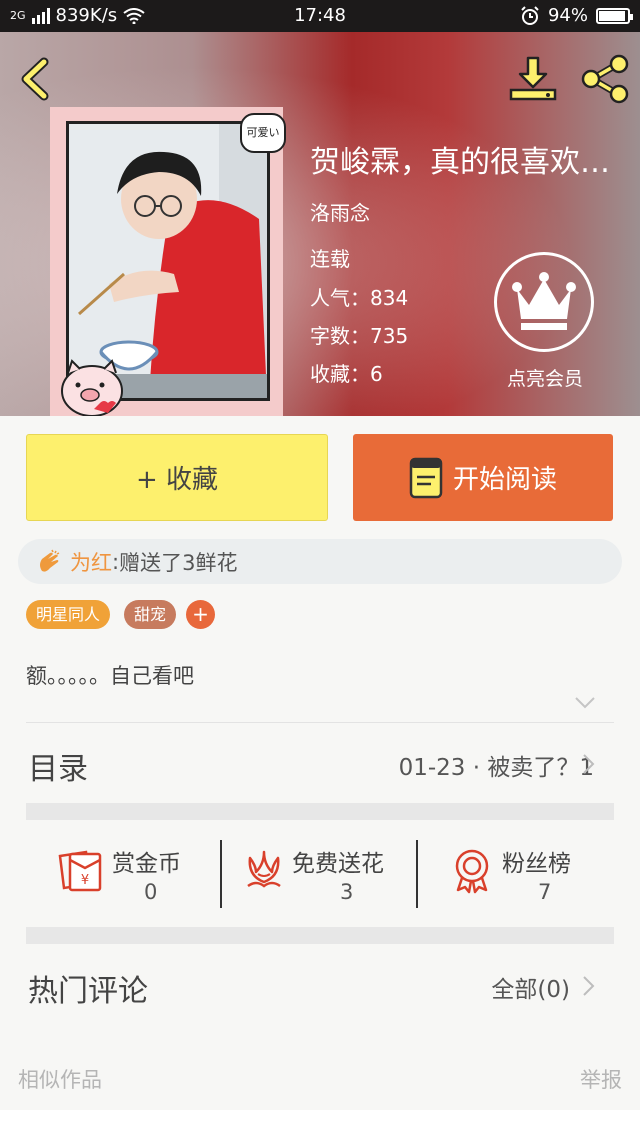  Describe the element at coordinates (426, 477) in the screenshot. I see `book-icon` at that location.